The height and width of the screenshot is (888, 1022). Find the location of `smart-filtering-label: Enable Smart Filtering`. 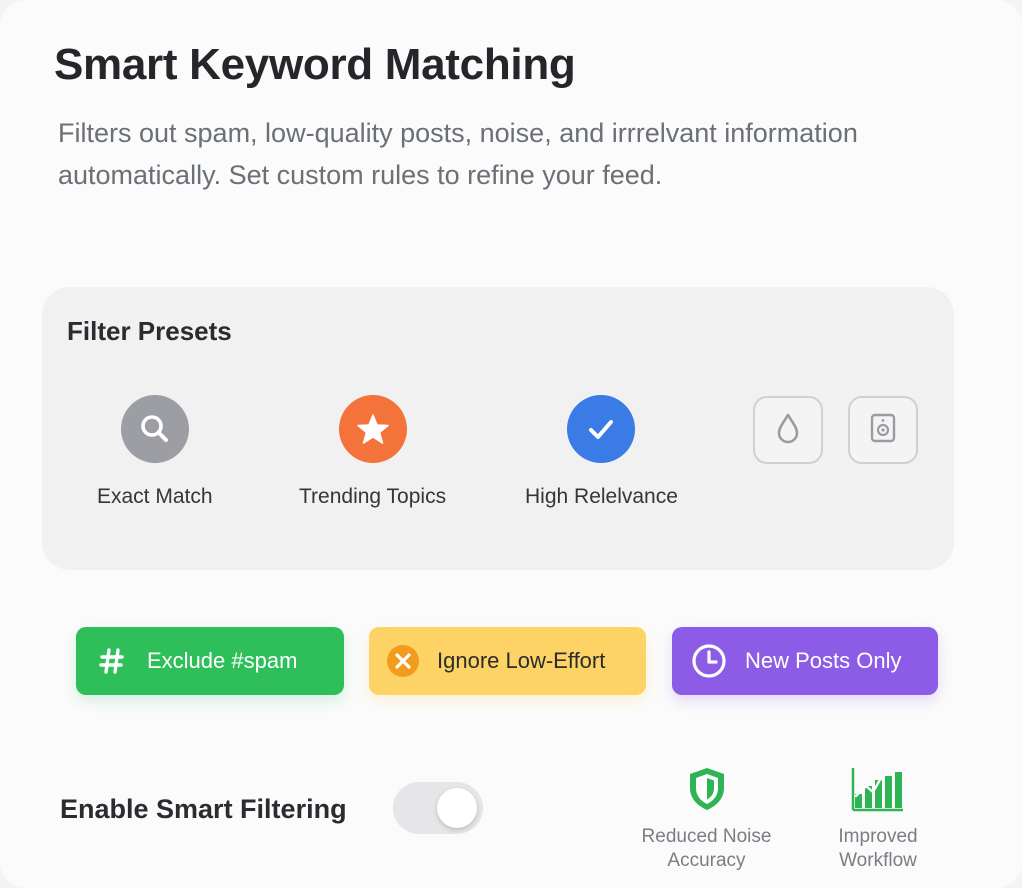

smart-filtering-label: Enable Smart Filtering is located at coordinates (203, 809).